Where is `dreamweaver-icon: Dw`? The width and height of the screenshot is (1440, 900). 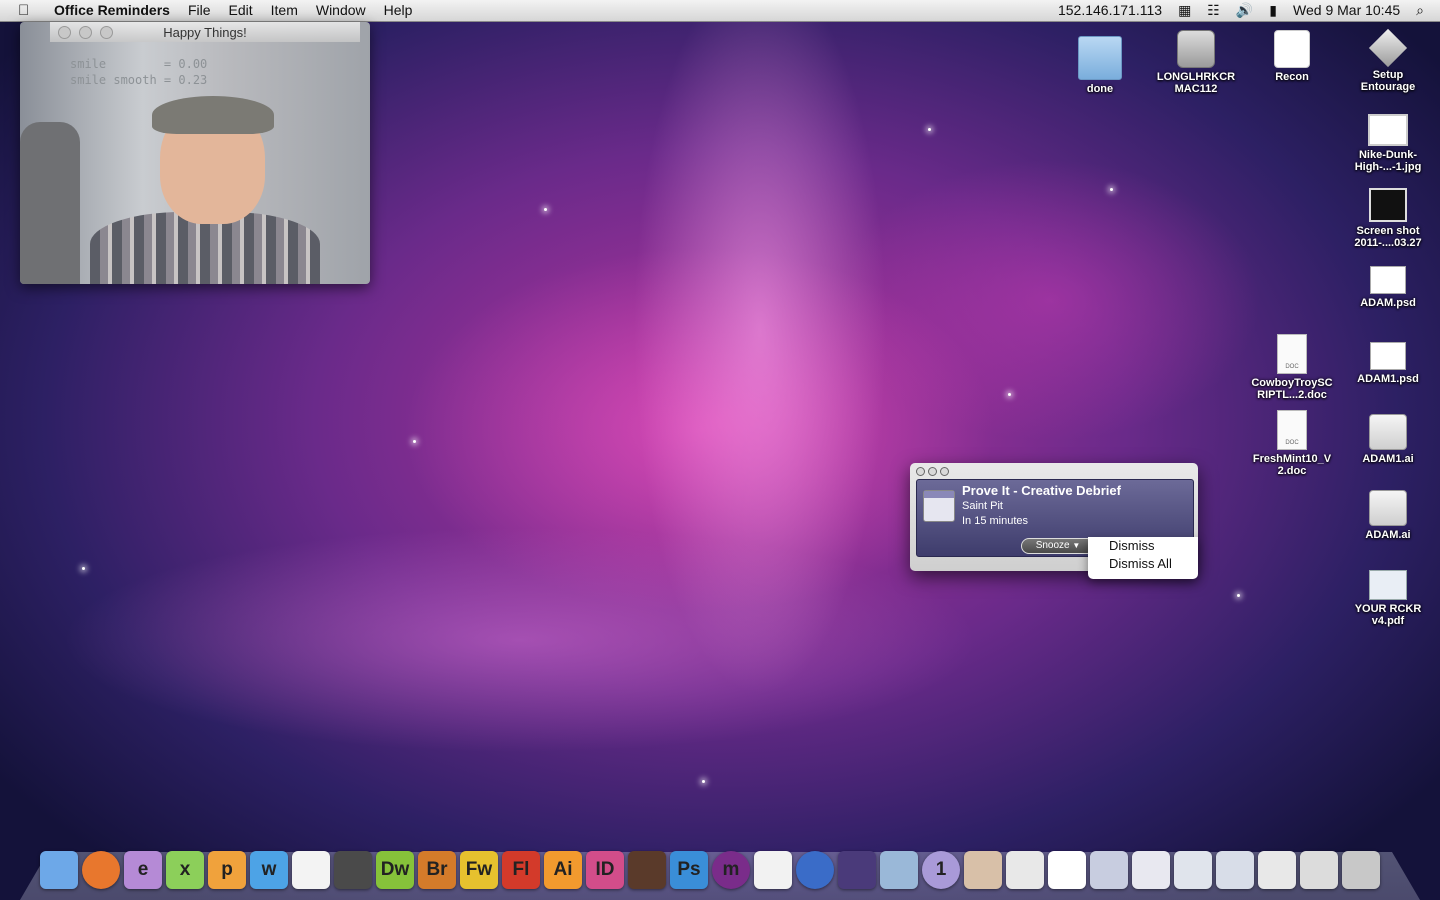 dreamweaver-icon: Dw is located at coordinates (395, 870).